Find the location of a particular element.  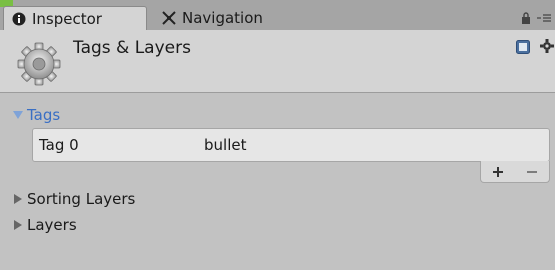

tag-name-label: Tag 0 is located at coordinates (59, 145).